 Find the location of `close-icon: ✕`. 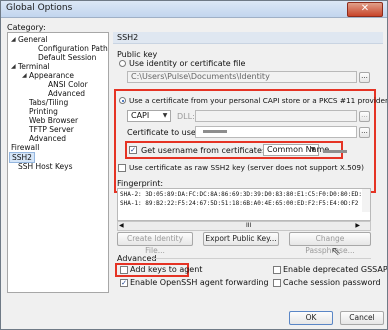

close-icon: ✕ is located at coordinates (365, 8).